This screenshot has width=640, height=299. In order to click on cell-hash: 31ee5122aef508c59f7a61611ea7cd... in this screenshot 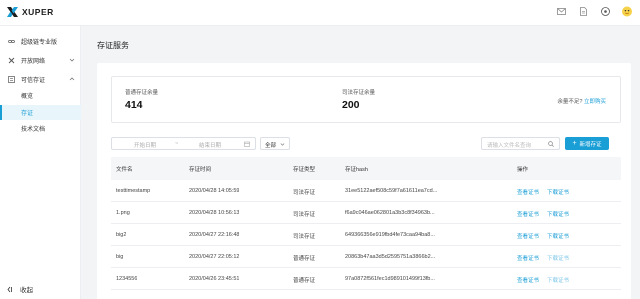, I will do `click(391, 191)`.